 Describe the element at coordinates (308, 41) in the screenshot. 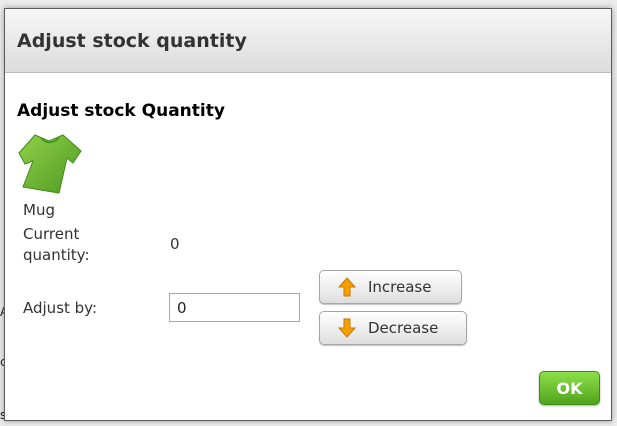

I see `dialog-titlebar: Adjust stock quantity` at that location.